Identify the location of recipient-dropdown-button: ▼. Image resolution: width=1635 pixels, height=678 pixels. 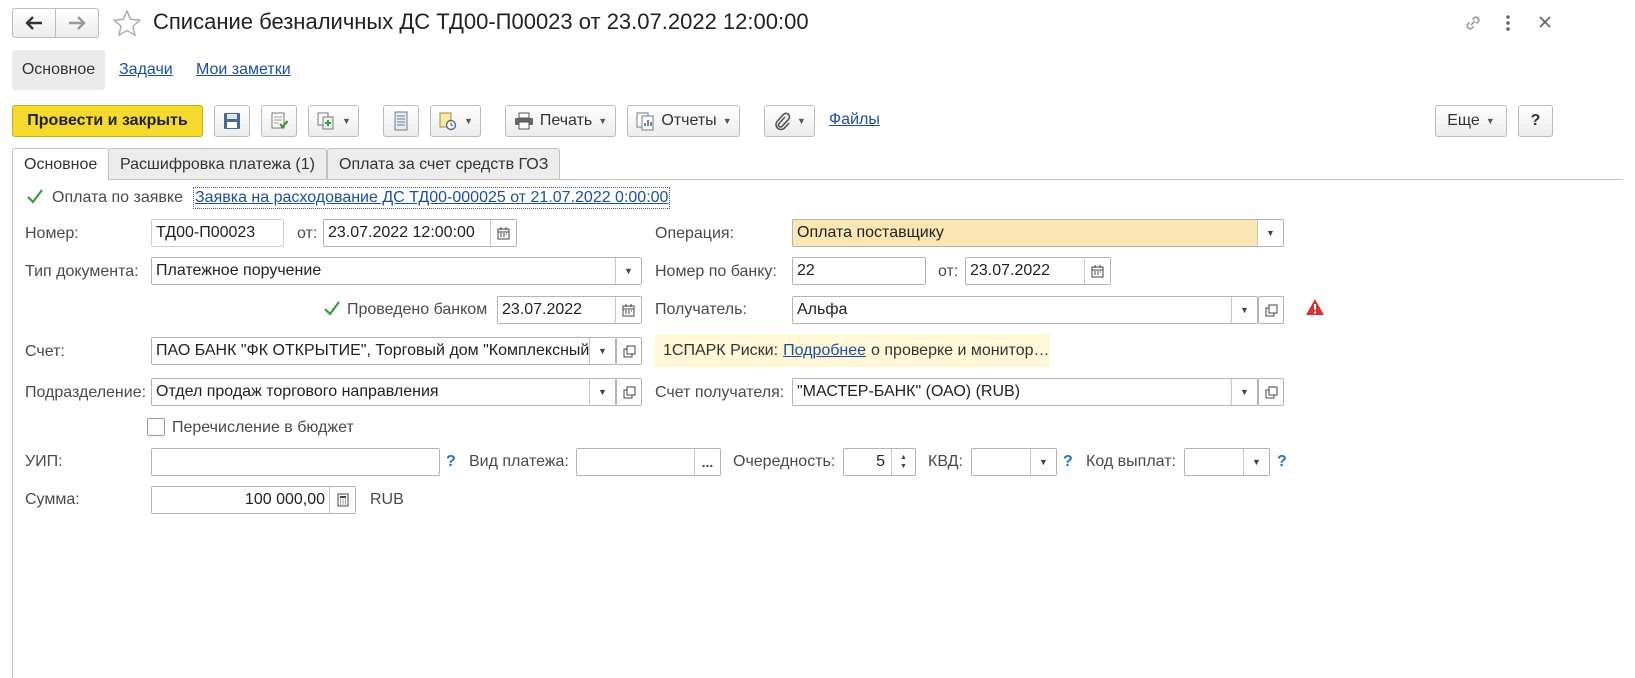
(1244, 310).